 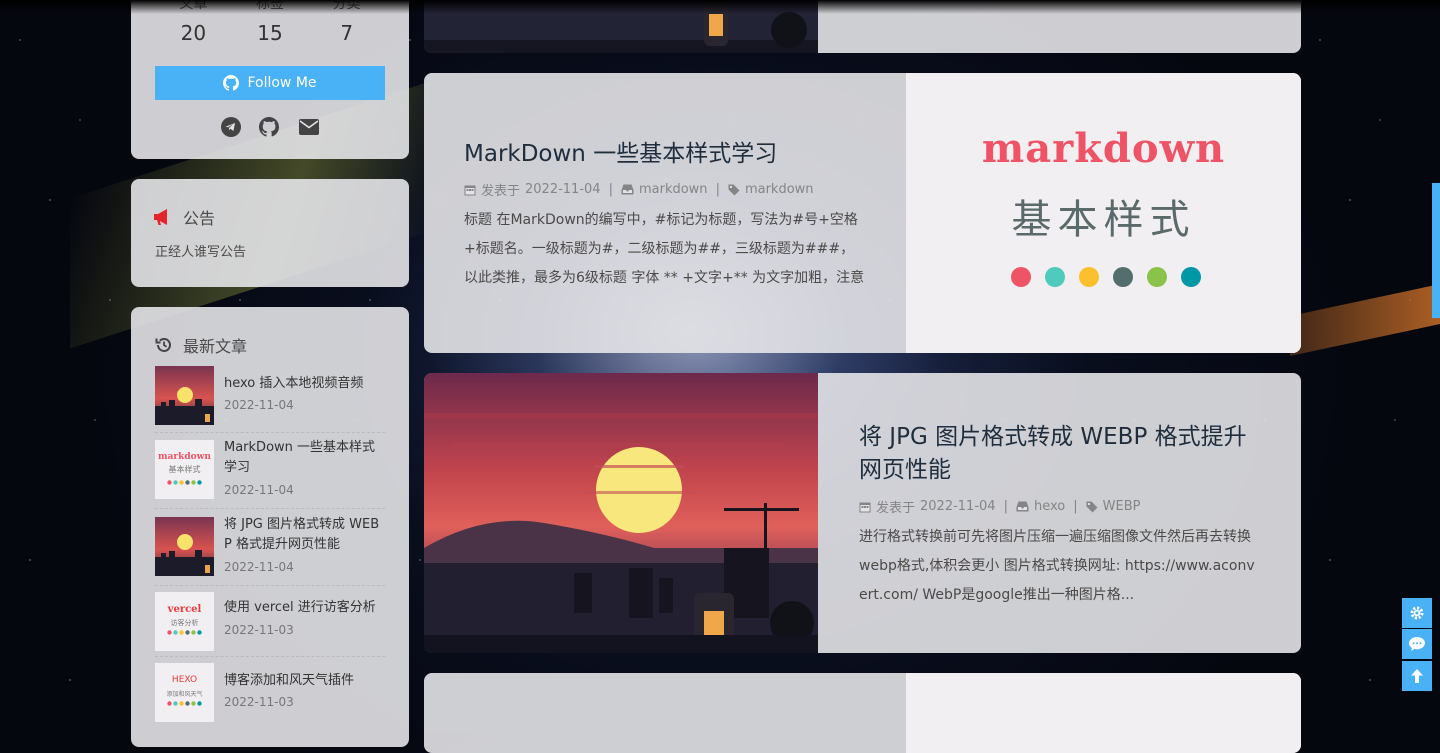 I want to click on recent-post-item: 将 JPG 图片格式转成 WEBP 格式提升网页性能 2022-11-04, so click(x=270, y=547).